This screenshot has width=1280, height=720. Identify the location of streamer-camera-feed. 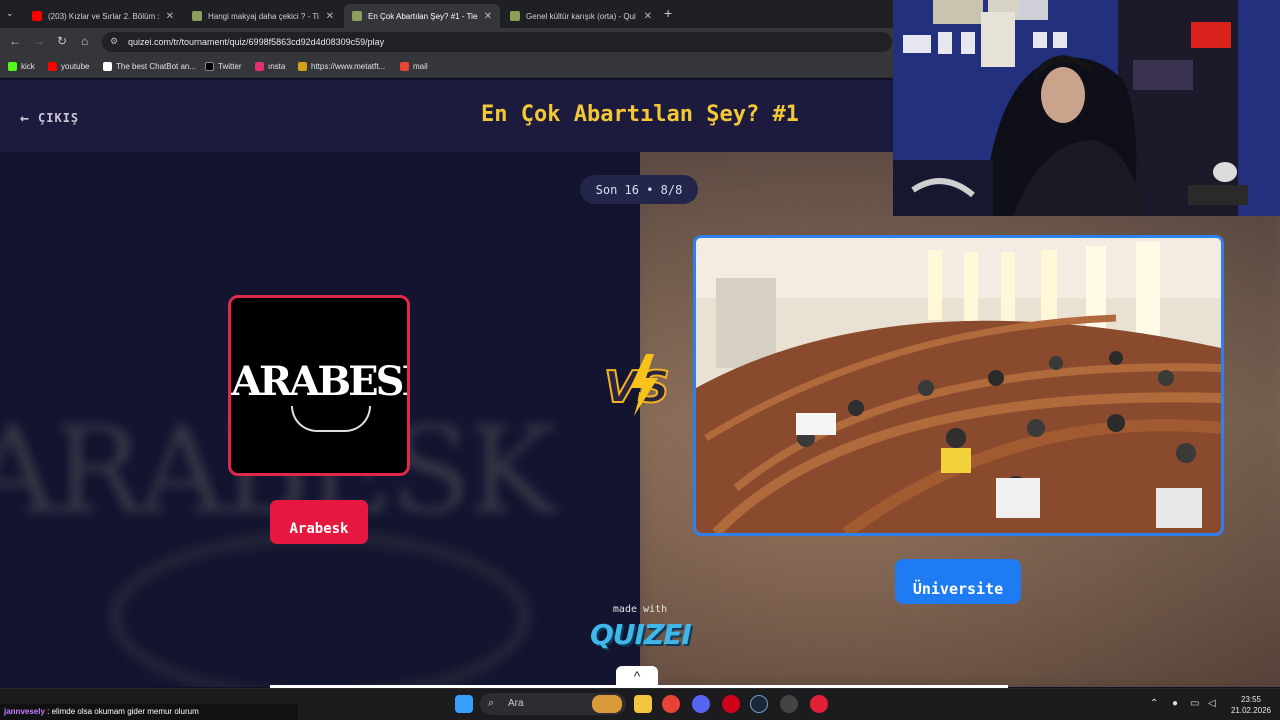
(1086, 108).